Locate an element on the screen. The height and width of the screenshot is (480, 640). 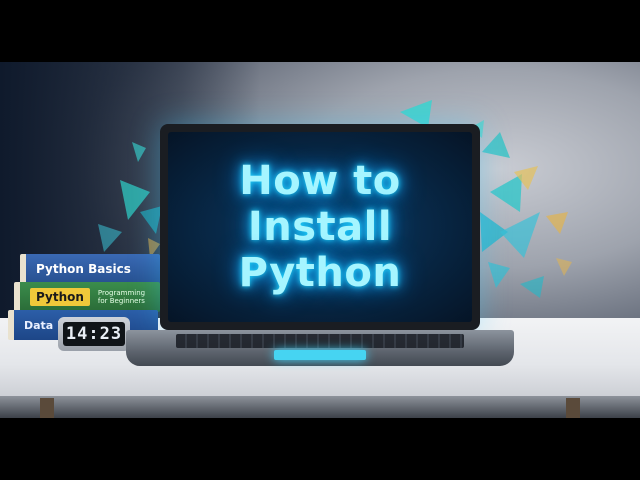
desk-edge is located at coordinates (320, 407).